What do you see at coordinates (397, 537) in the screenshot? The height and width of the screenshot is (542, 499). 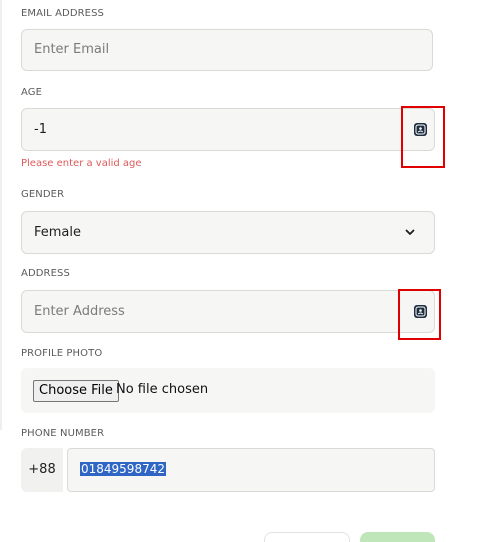 I see `submit-button` at bounding box center [397, 537].